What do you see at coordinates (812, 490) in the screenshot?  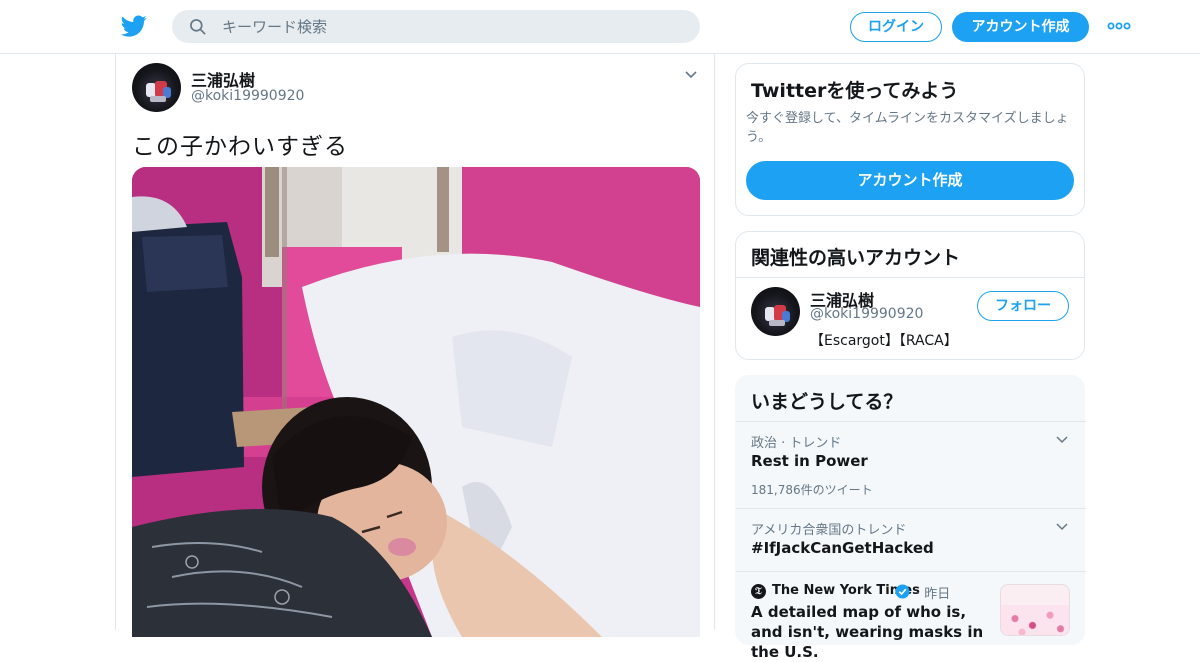 I see `trend-tweet-count: 181,786件のツイート` at bounding box center [812, 490].